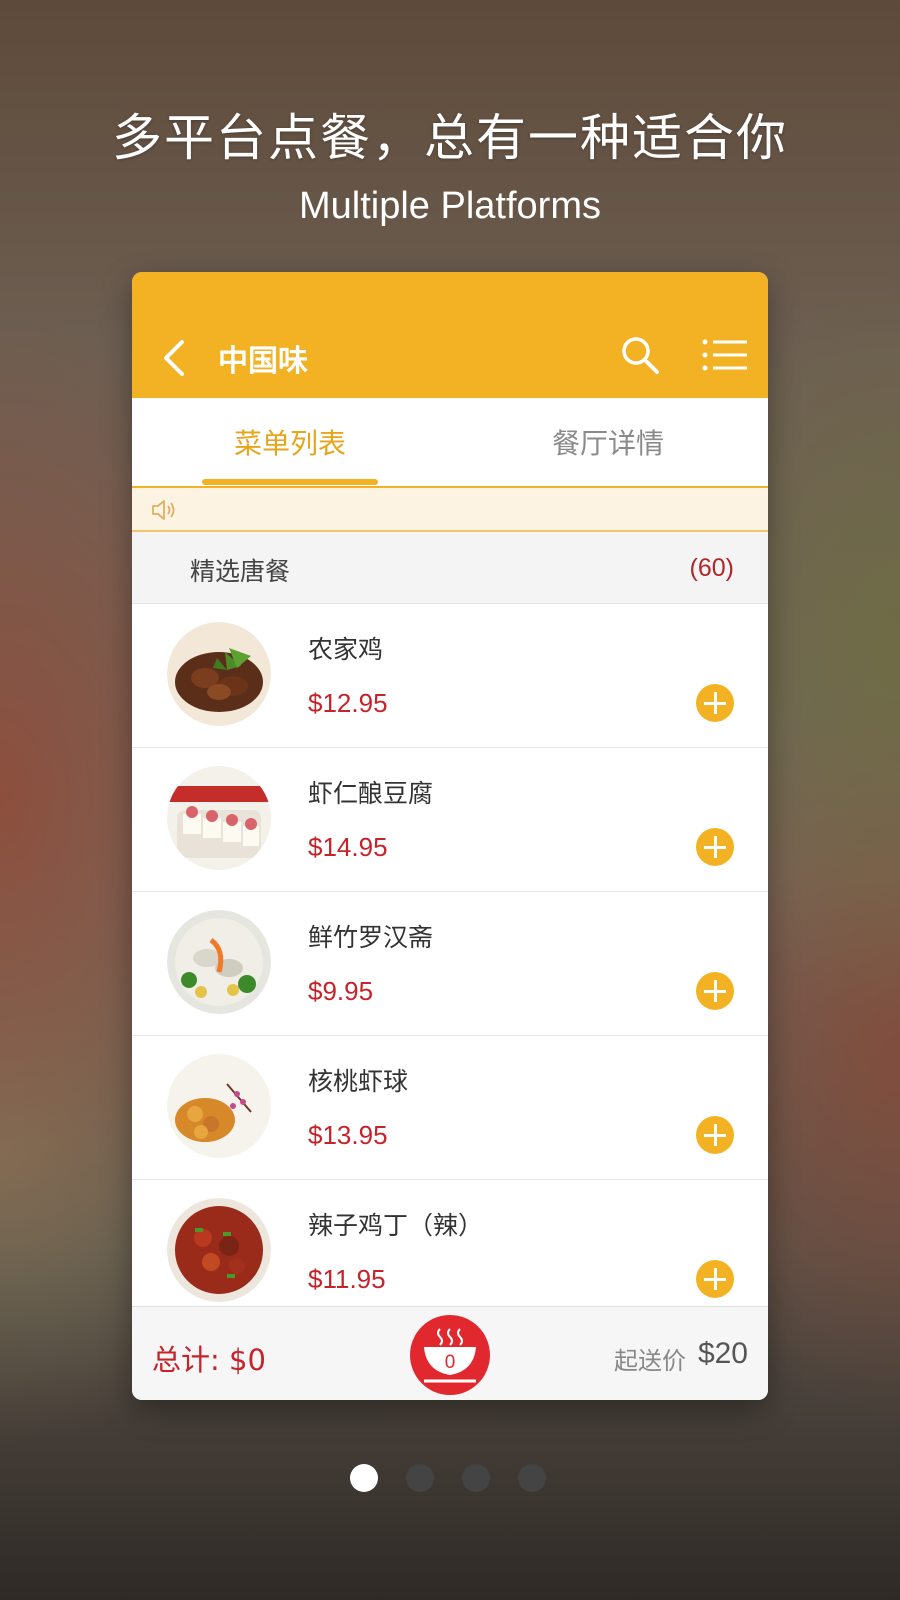 This screenshot has width=900, height=1600. Describe the element at coordinates (371, 937) in the screenshot. I see `dish-name: 鲜竹罗汉斋` at that location.